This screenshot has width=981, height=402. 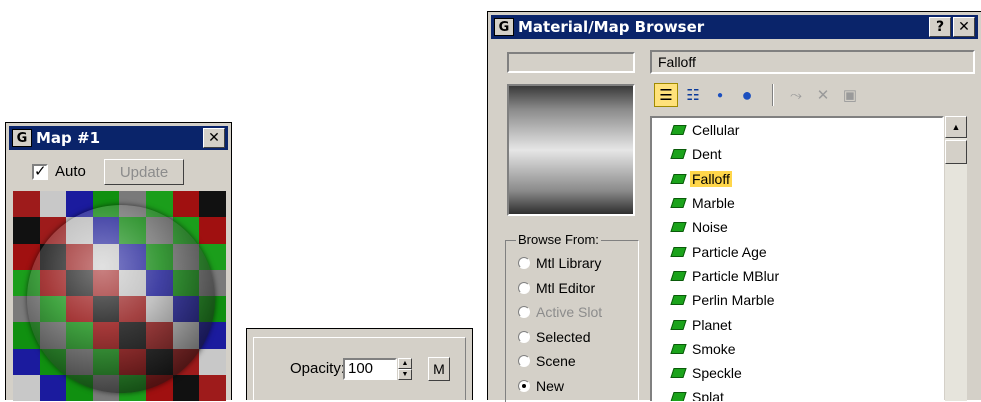 I want to click on spinner-down-icon: ▼, so click(x=405, y=374).